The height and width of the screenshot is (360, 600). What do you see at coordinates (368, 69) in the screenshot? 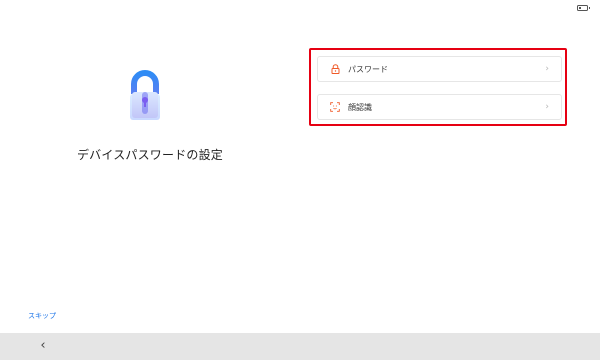
I see `password-option-label: パスワード` at bounding box center [368, 69].